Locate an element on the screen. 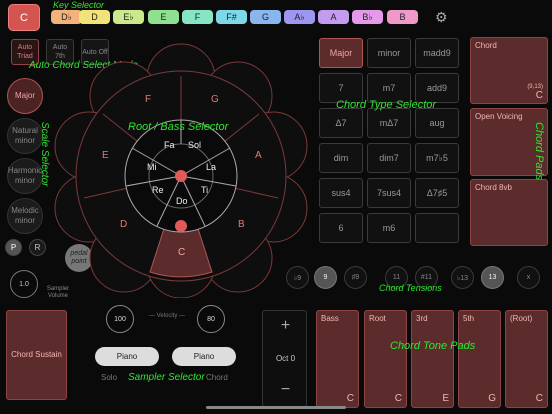 The image size is (552, 414). solfege-do: Do is located at coordinates (182, 201).